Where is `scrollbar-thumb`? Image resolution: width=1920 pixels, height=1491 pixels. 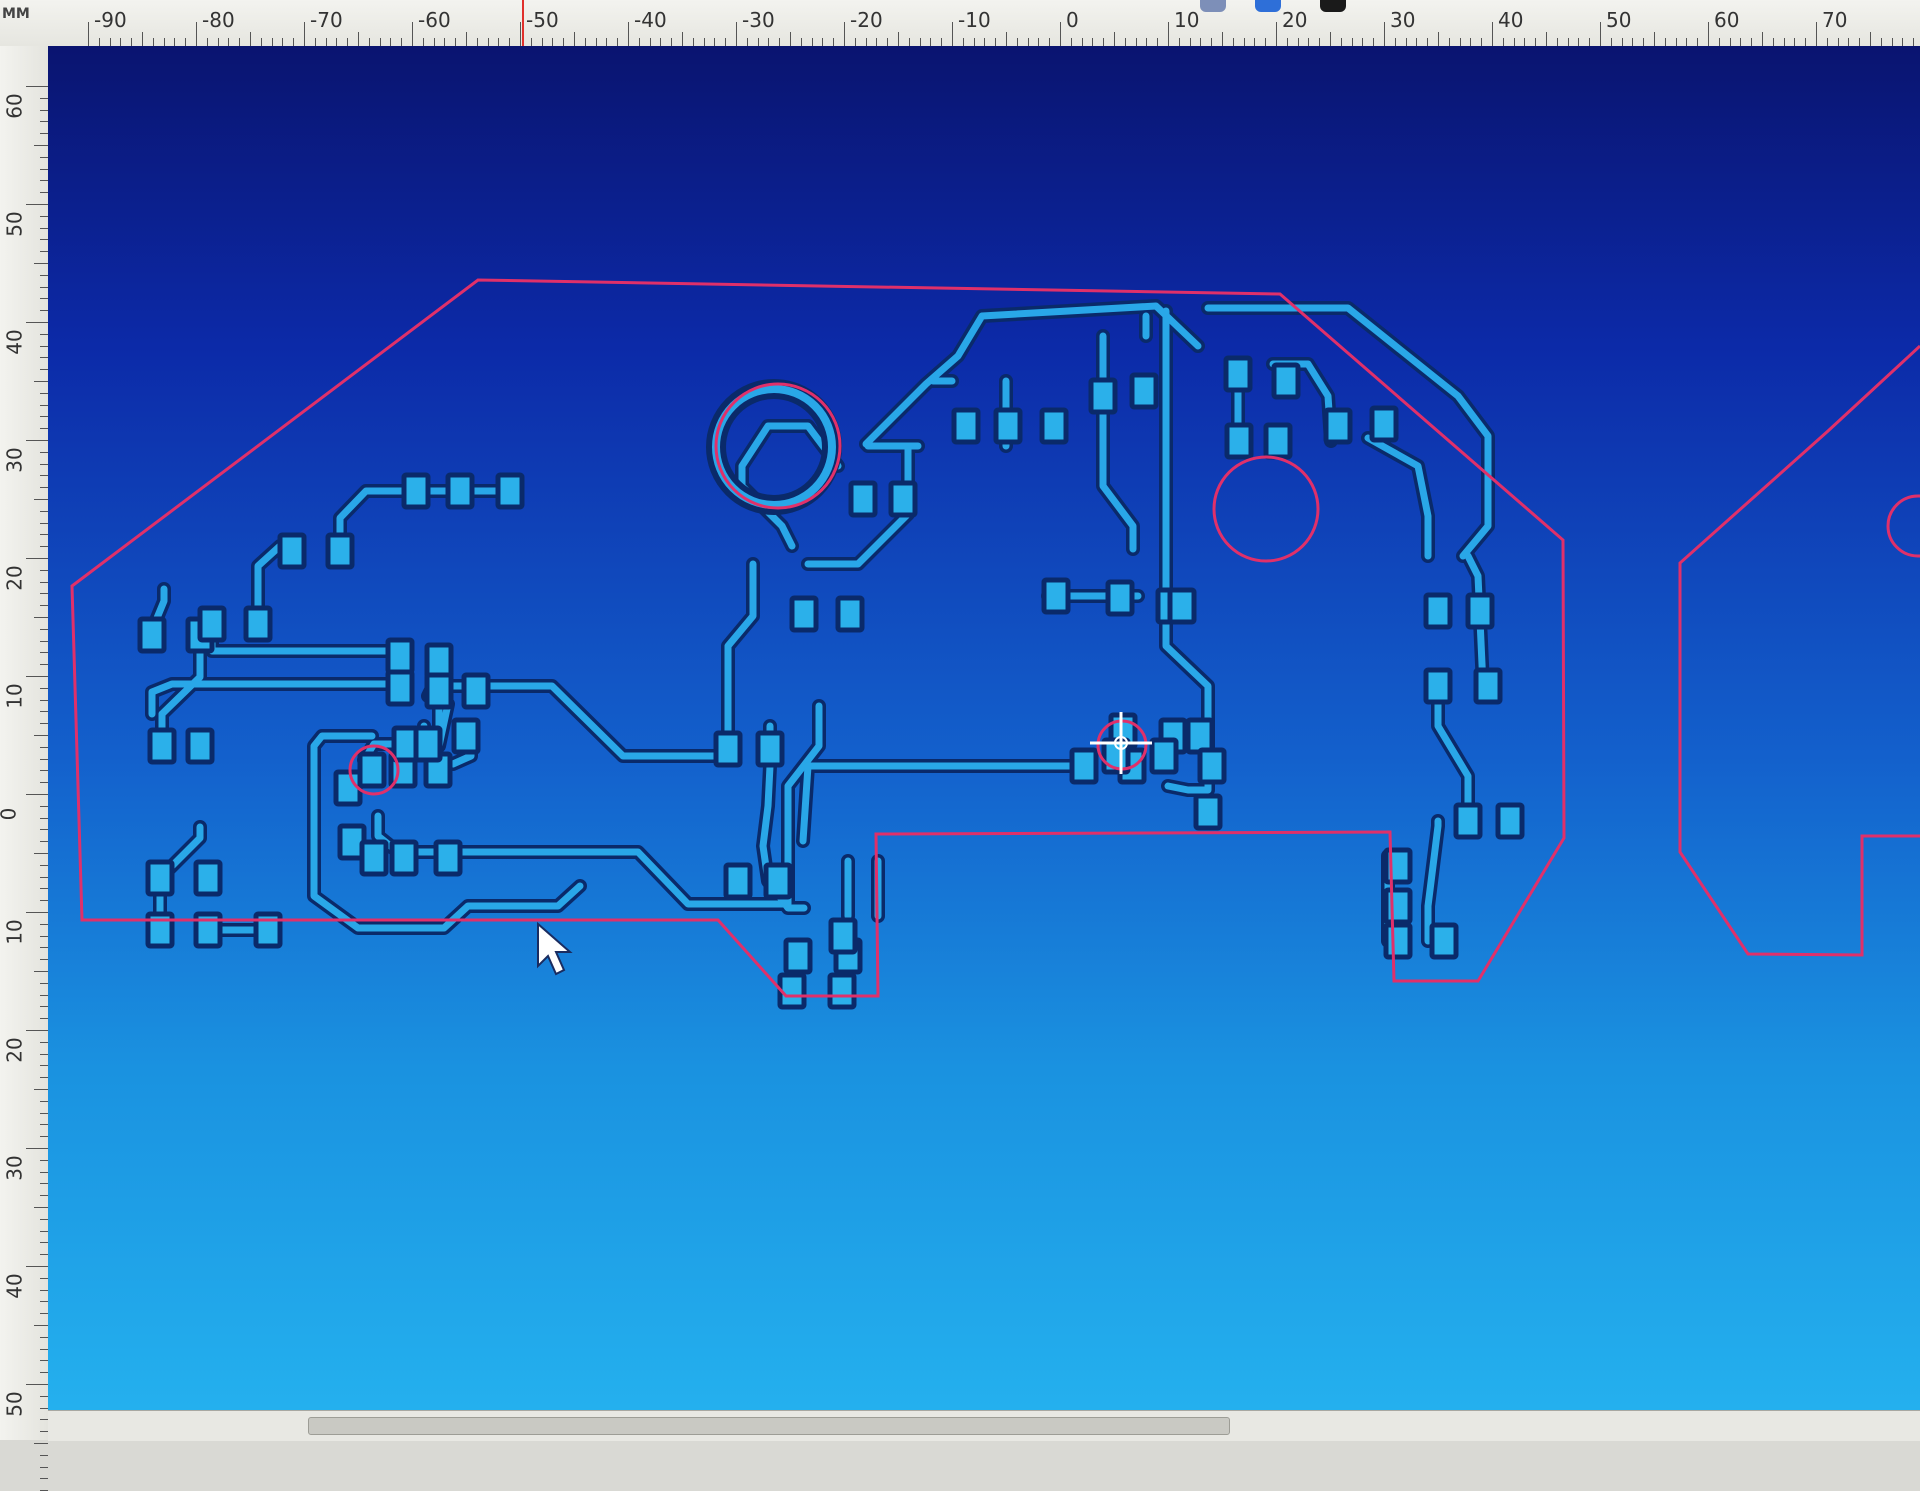
scrollbar-thumb is located at coordinates (769, 1426).